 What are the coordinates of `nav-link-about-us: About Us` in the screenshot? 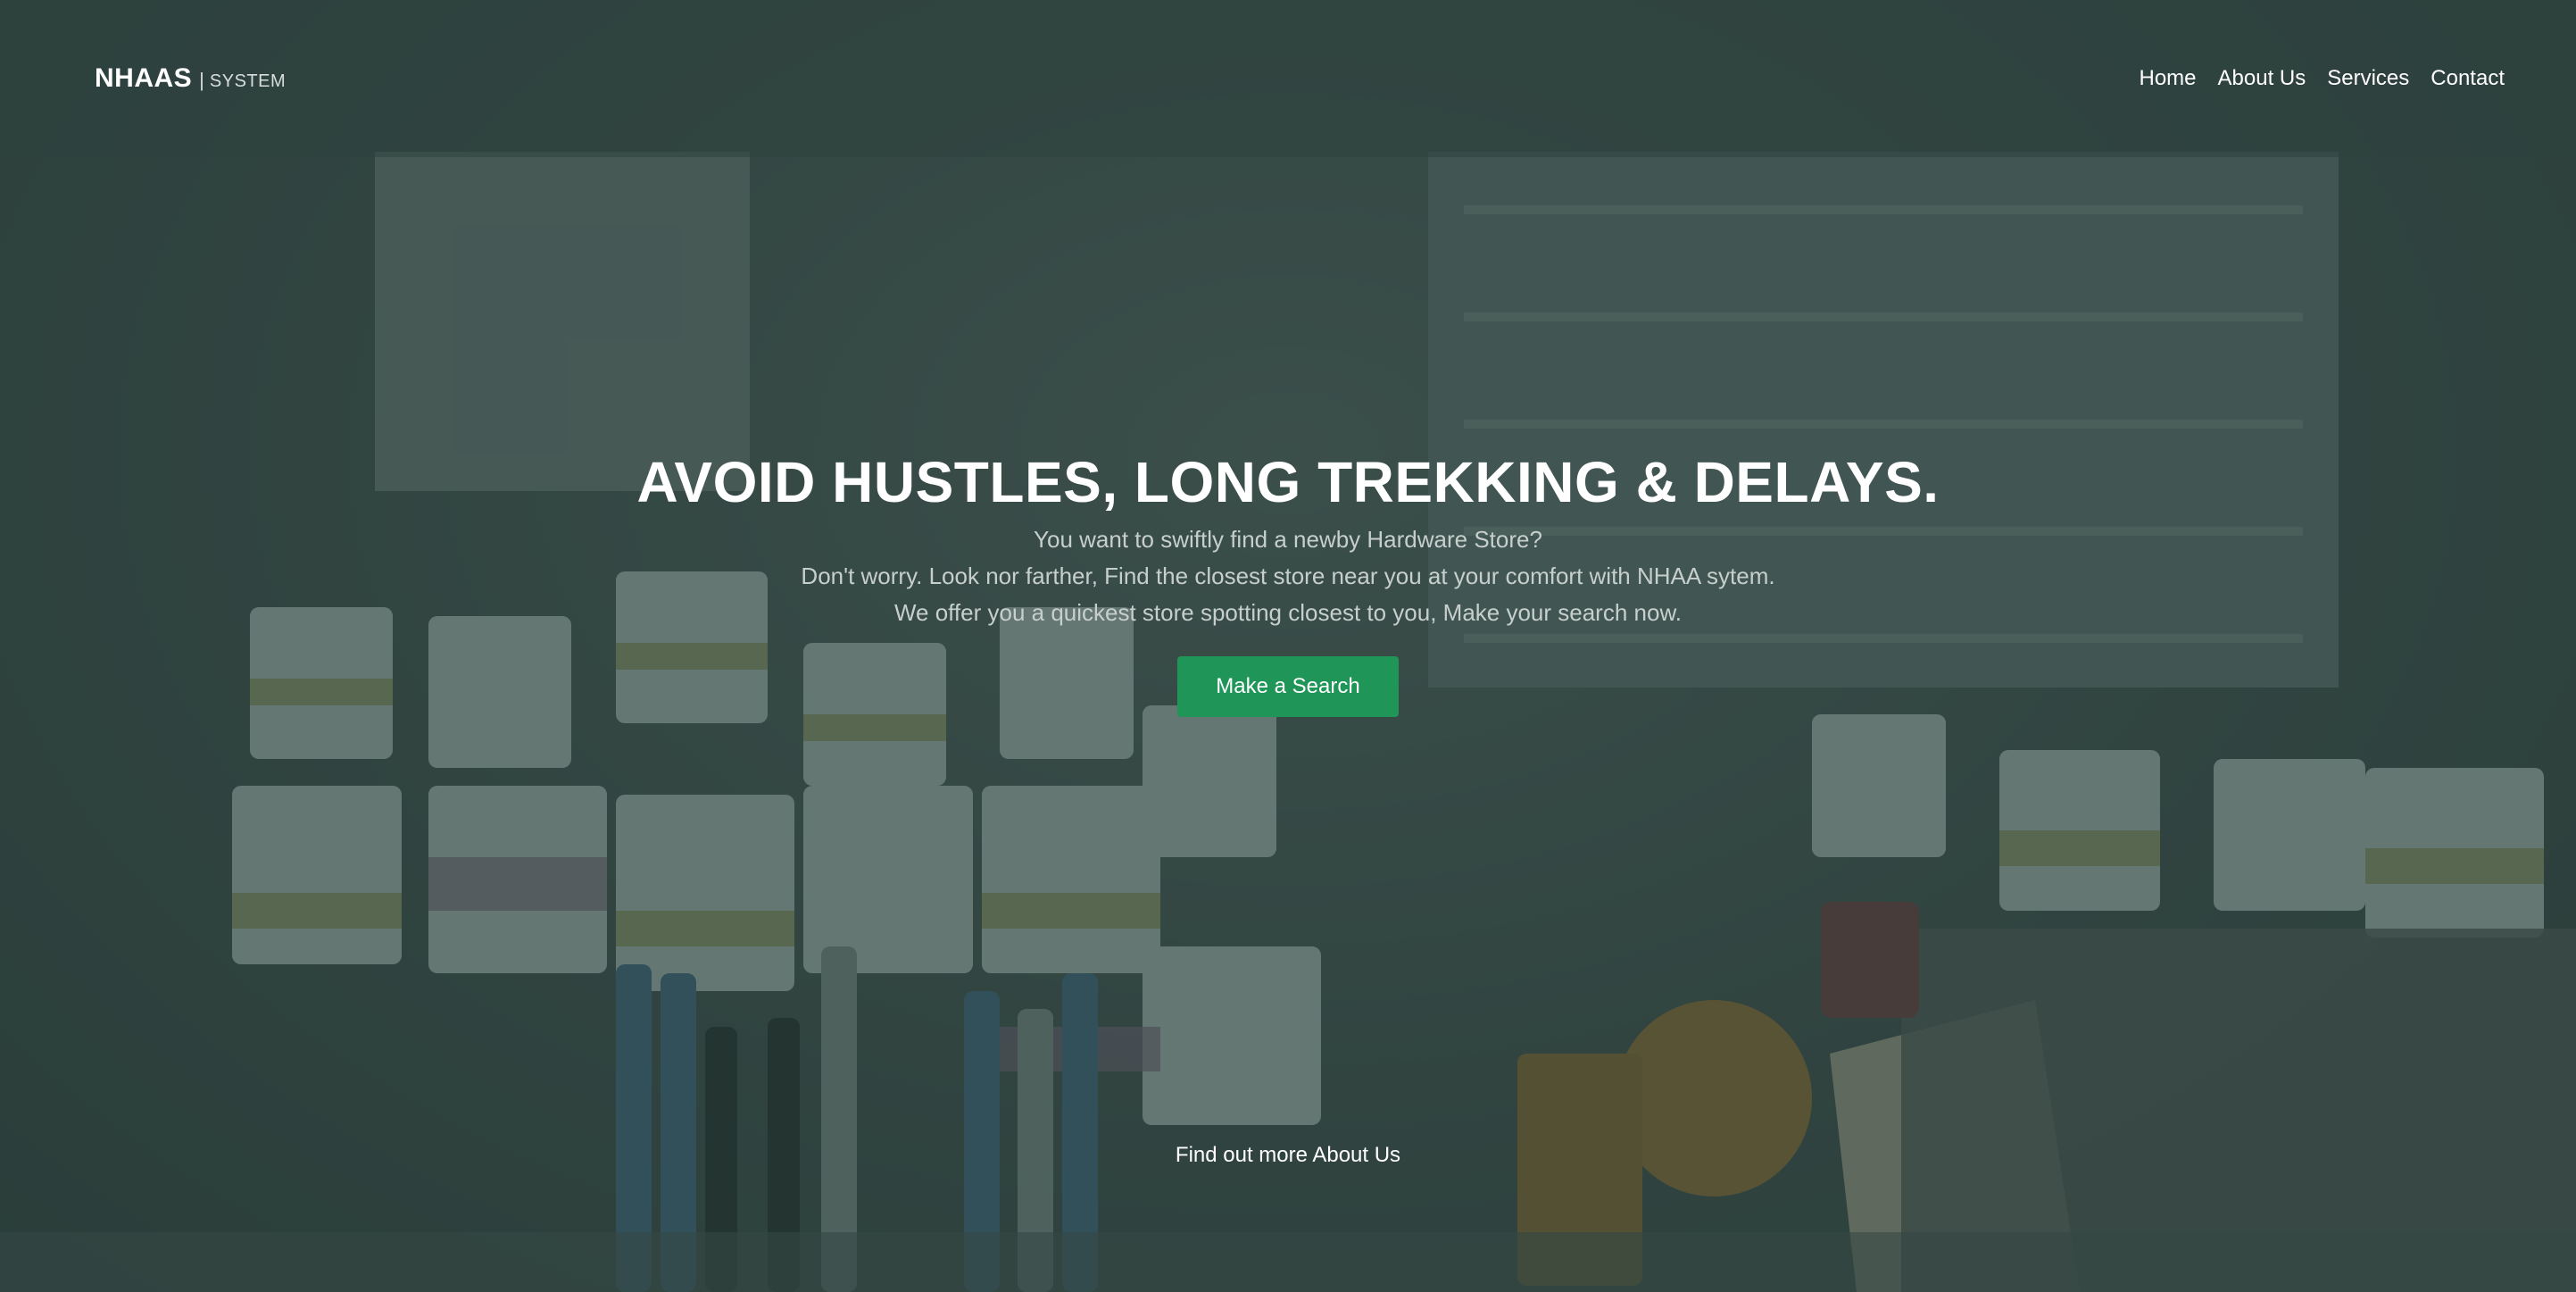 It's located at (2262, 79).